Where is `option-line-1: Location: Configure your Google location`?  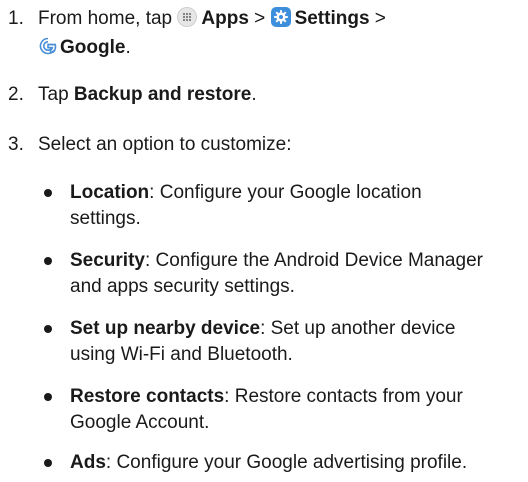 option-line-1: Location: Configure your Google location is located at coordinates (295, 193).